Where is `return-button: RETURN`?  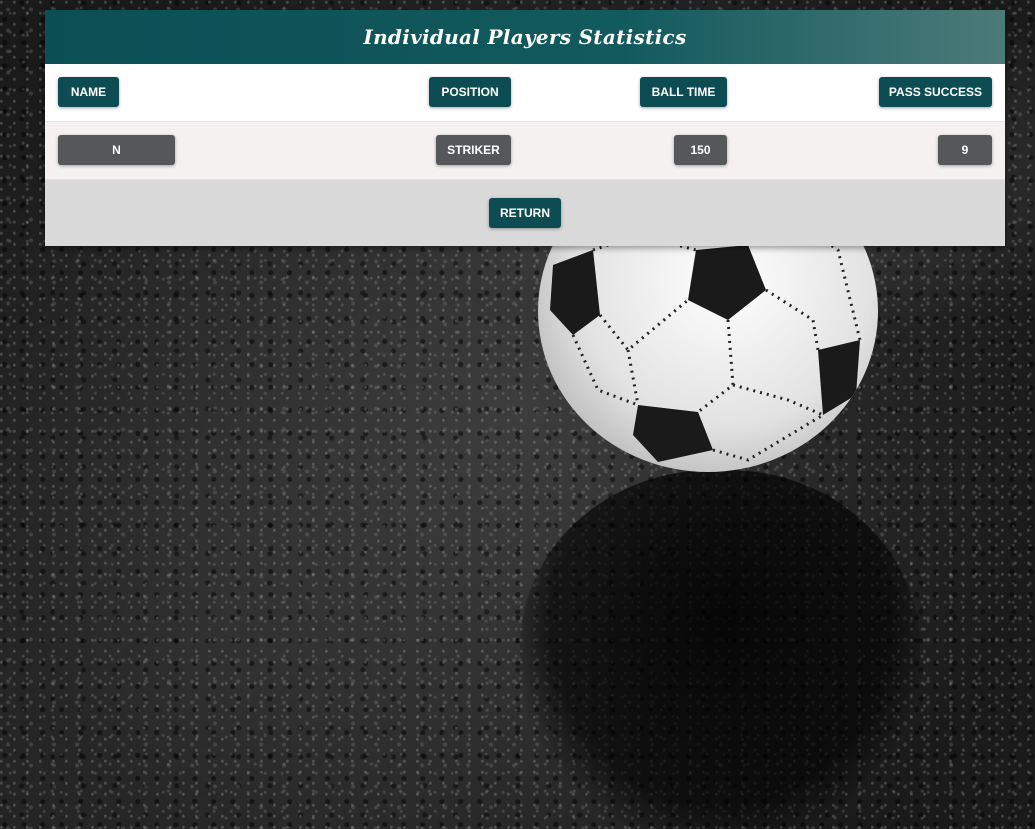
return-button: RETURN is located at coordinates (525, 213).